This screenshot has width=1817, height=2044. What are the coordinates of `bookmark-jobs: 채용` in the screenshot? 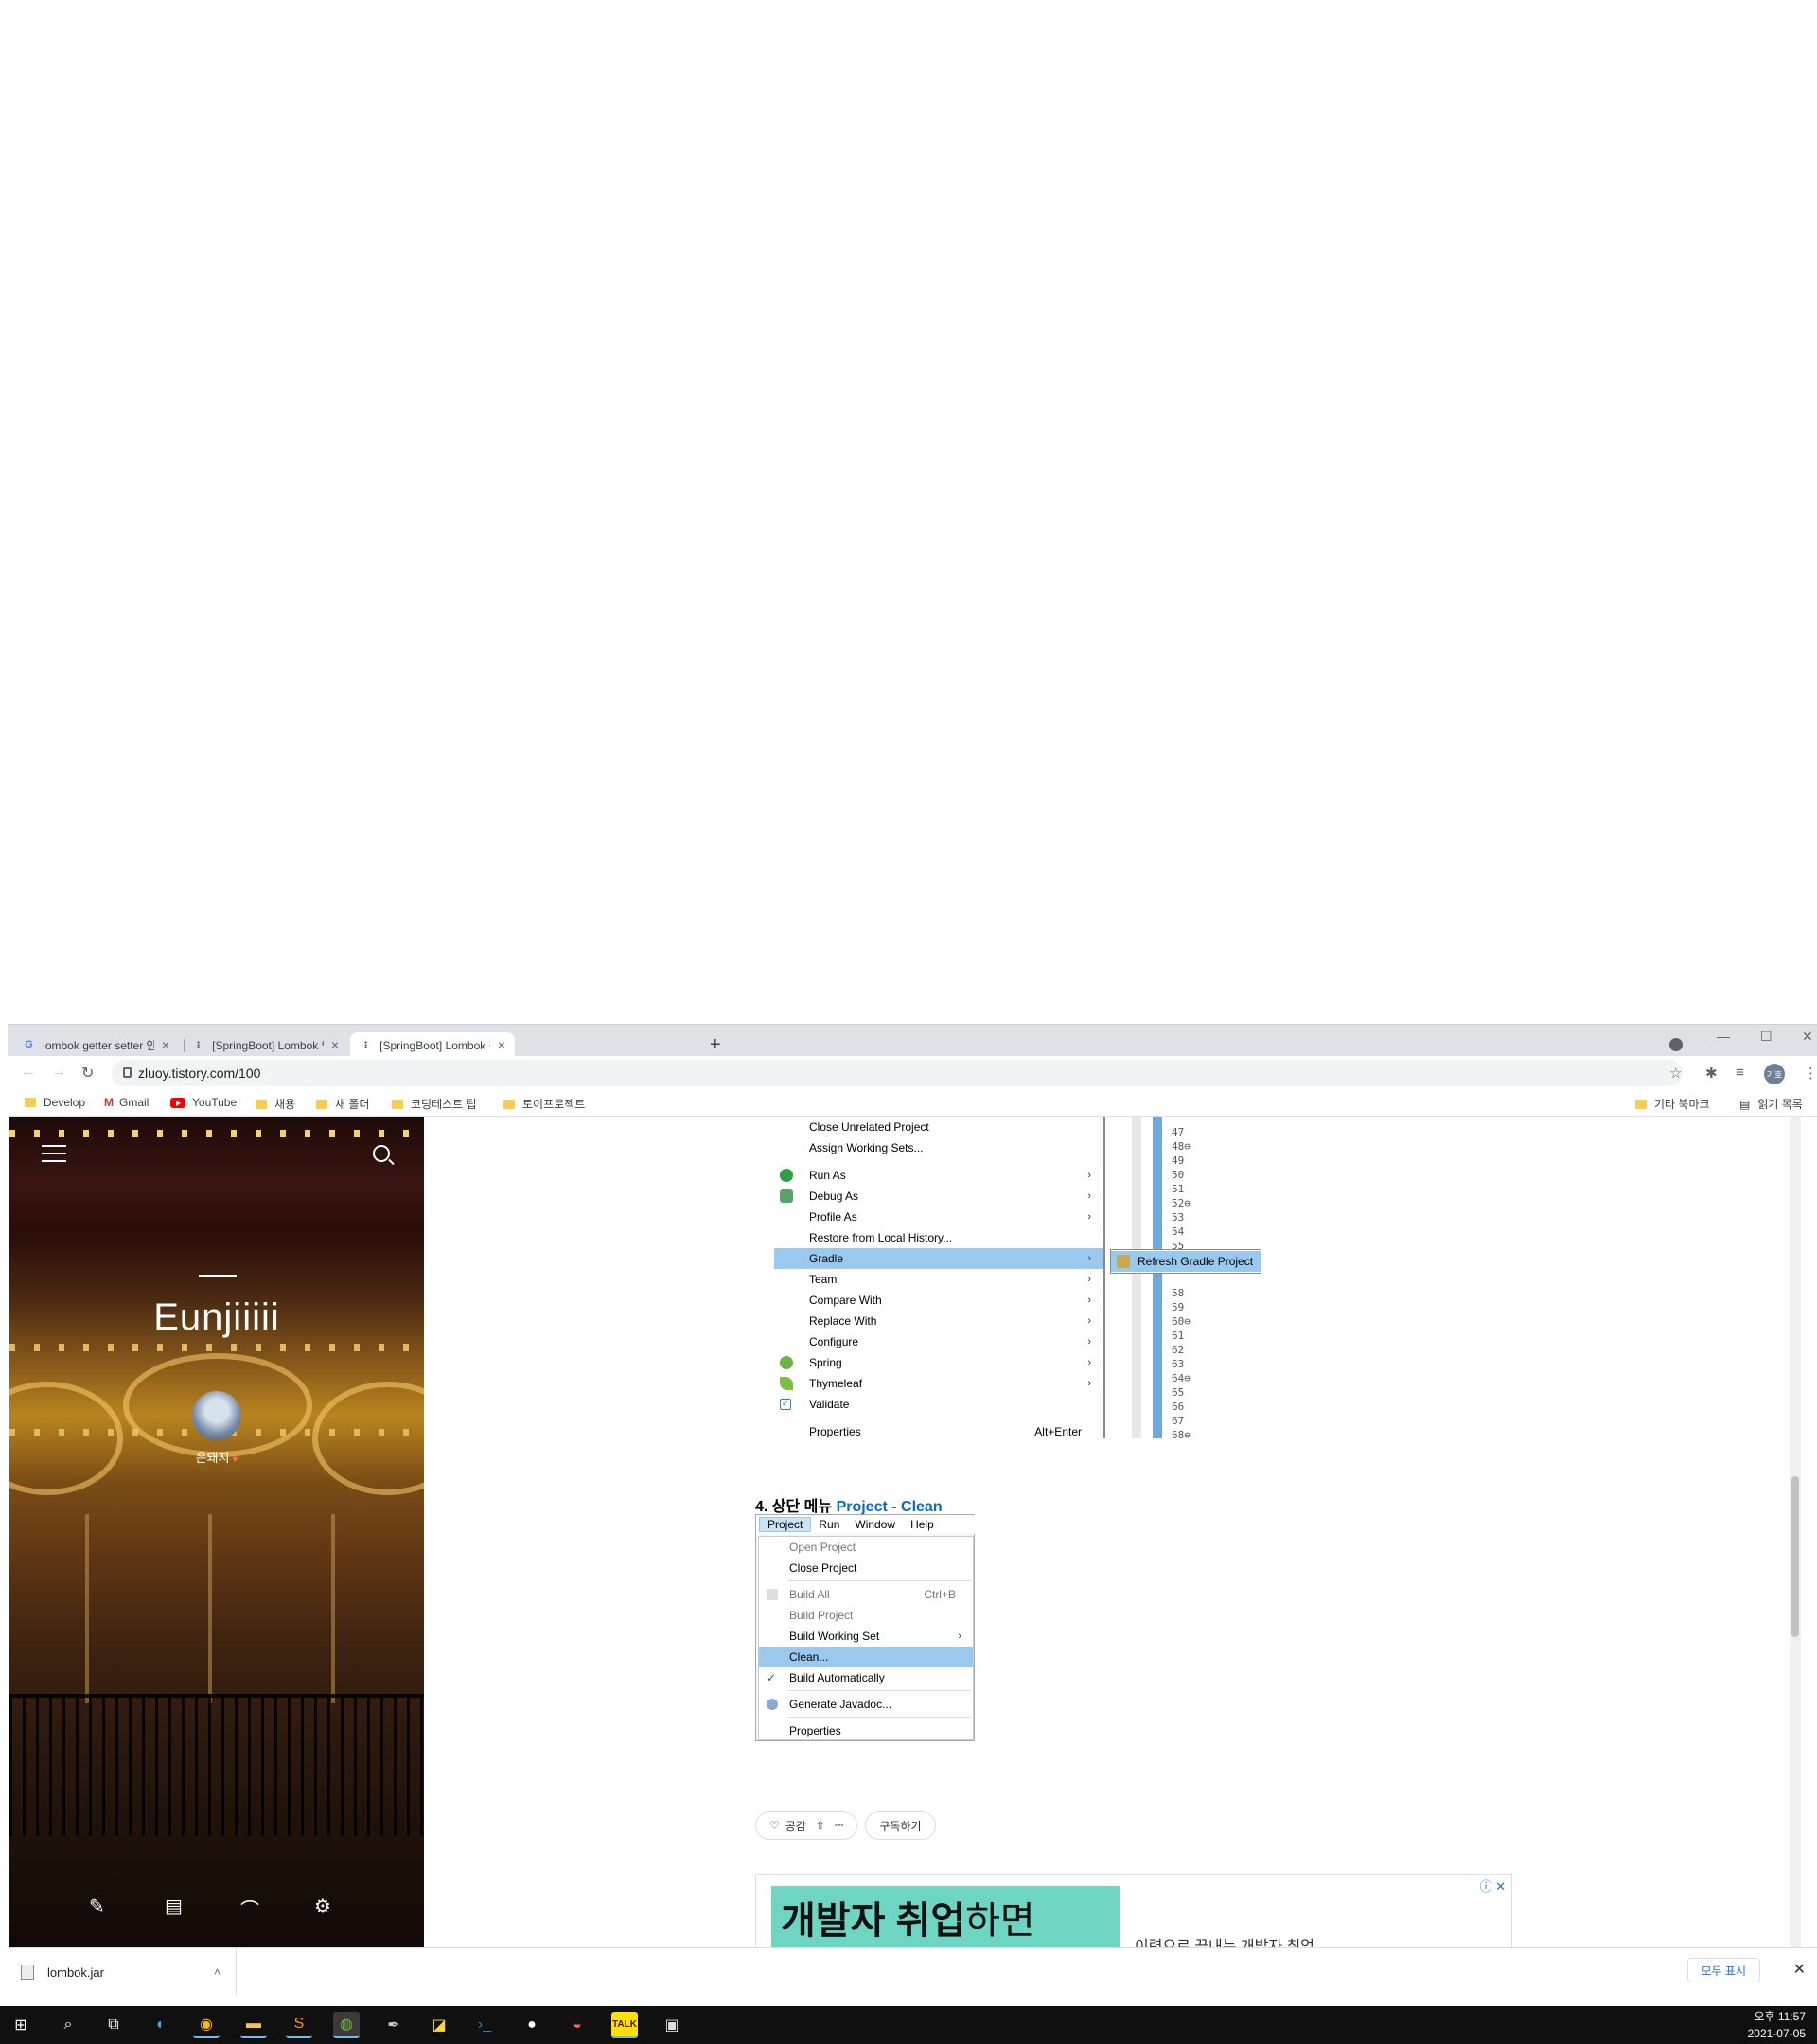 It's located at (275, 1104).